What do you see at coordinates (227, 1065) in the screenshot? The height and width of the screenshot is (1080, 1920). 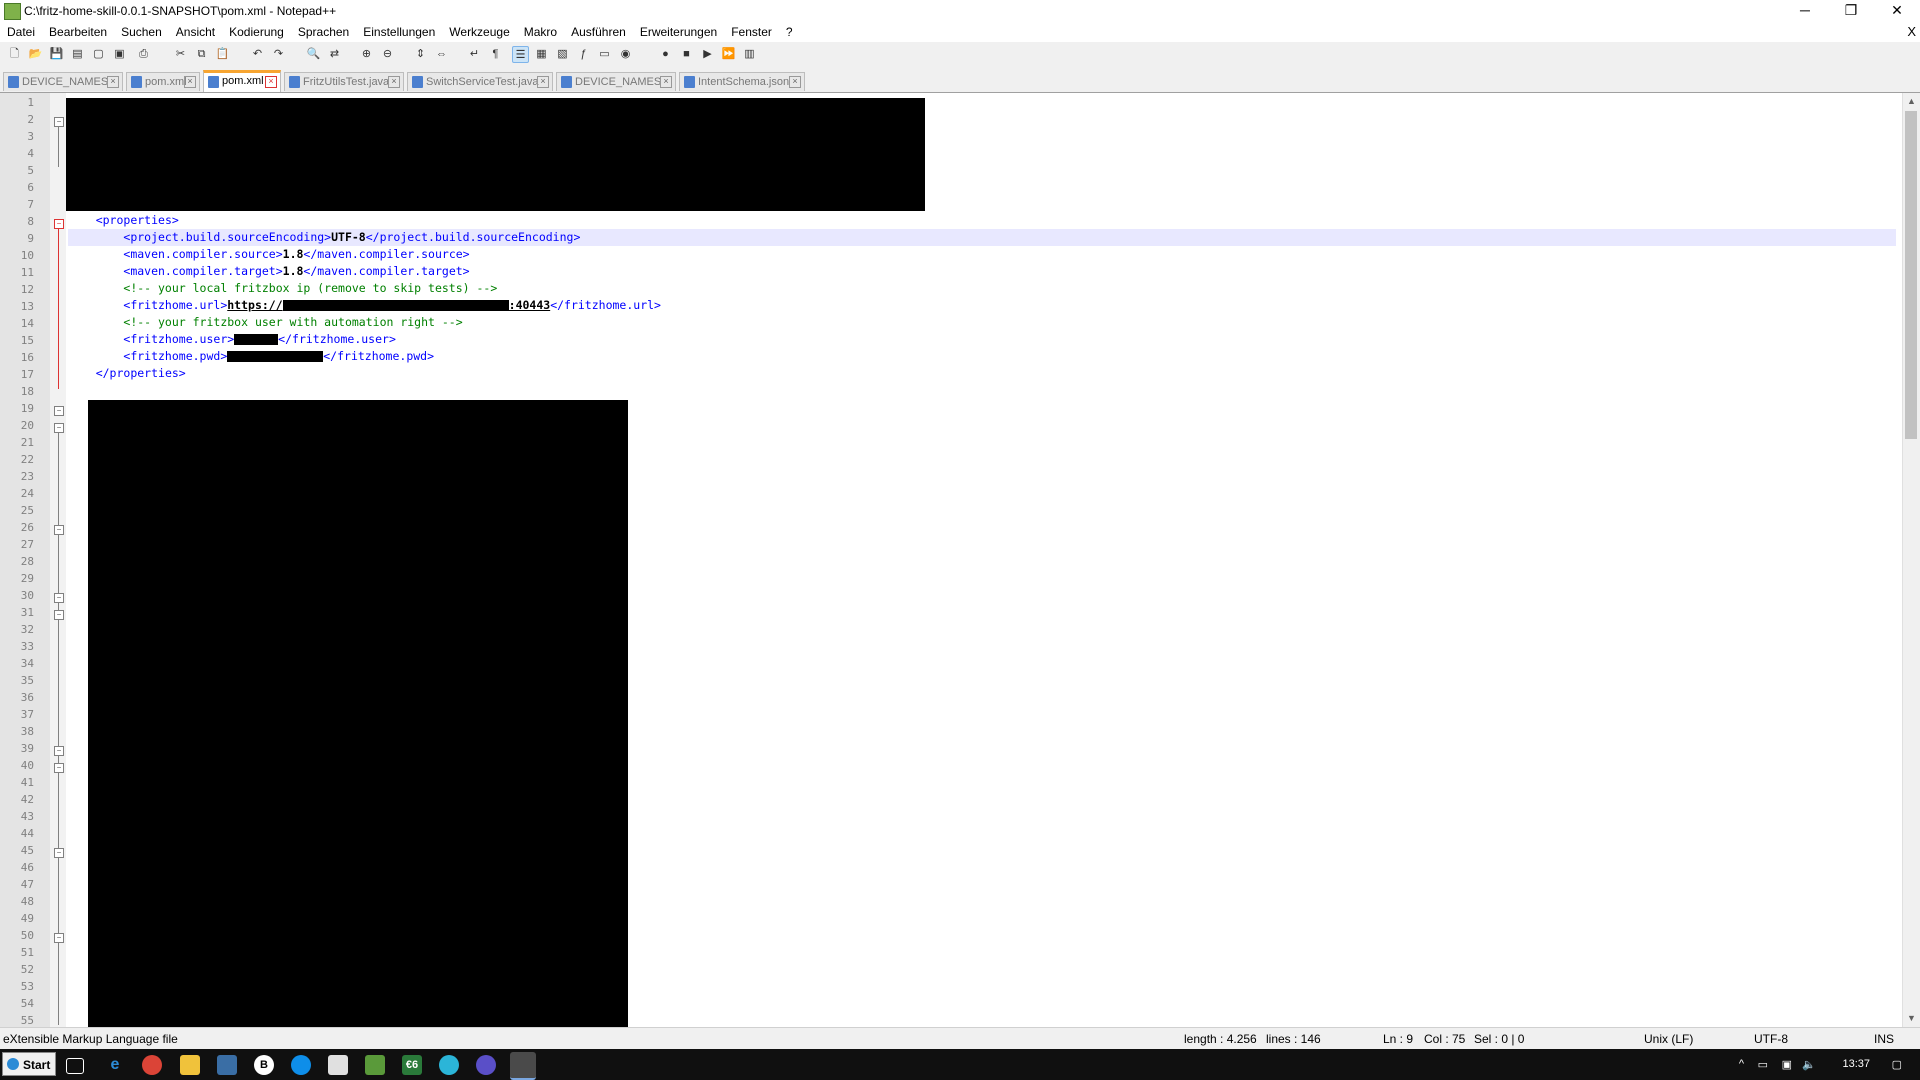 I see `network-app-icon` at bounding box center [227, 1065].